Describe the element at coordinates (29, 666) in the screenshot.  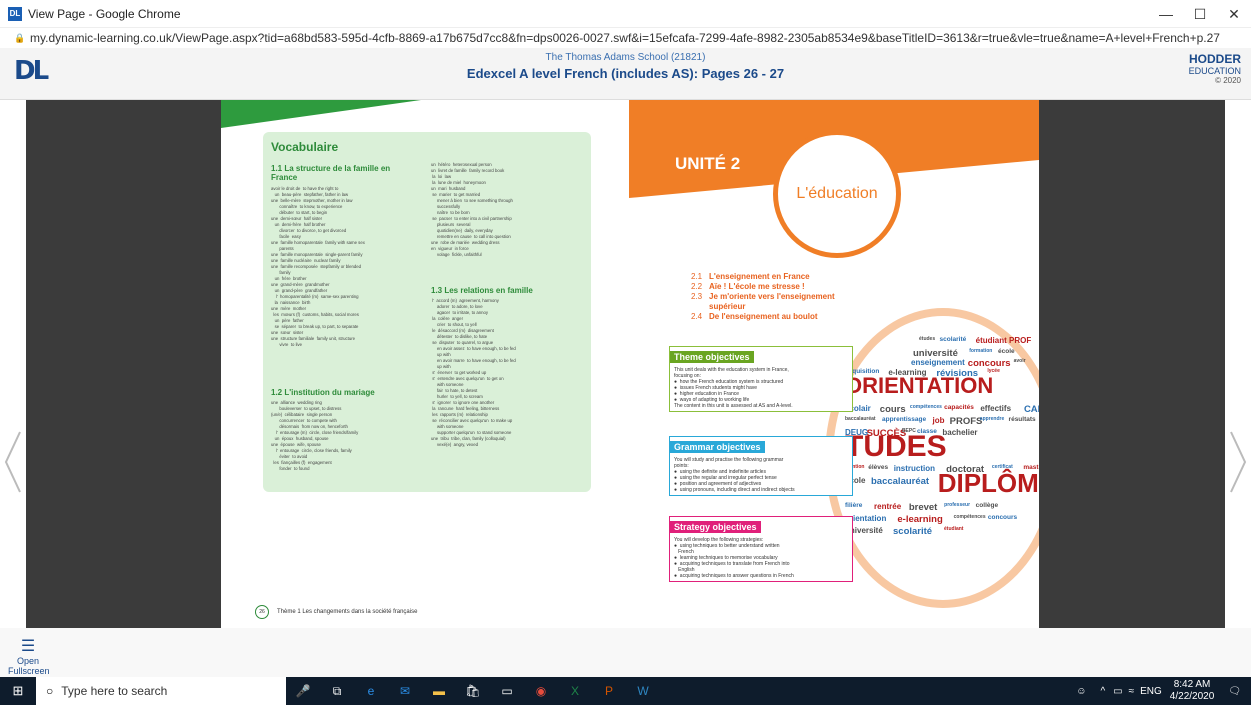
I see `fullscreen-label: Open Fullscreen` at that location.